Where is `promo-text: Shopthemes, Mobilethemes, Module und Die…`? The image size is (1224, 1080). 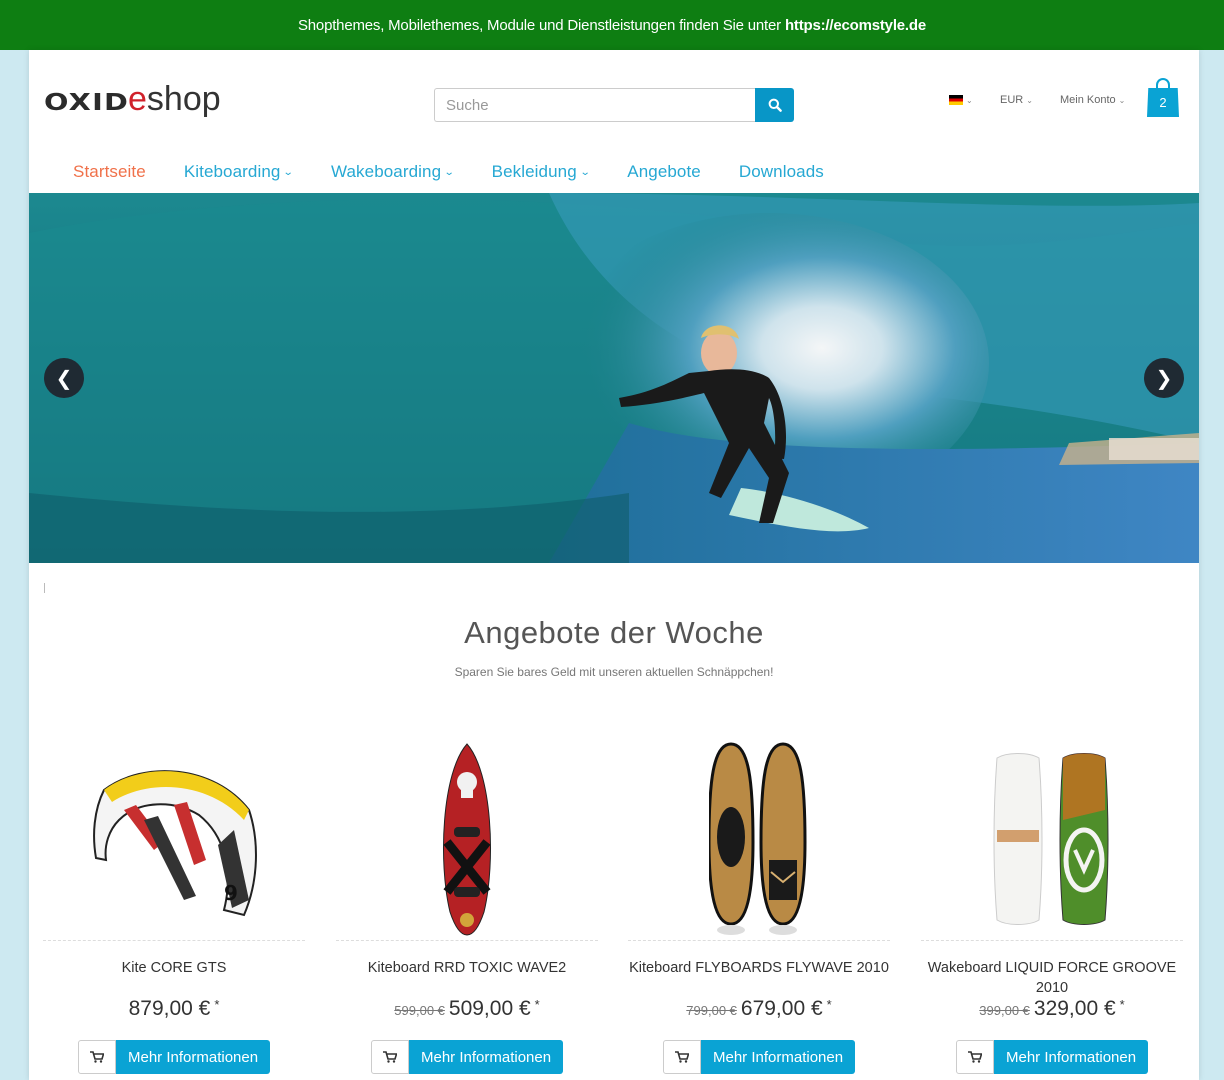 promo-text: Shopthemes, Mobilethemes, Module und Die… is located at coordinates (539, 25).